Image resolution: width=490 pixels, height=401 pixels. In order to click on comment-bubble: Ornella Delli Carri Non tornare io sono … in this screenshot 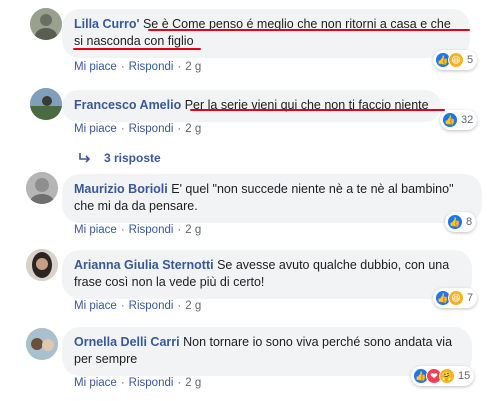, I will do `click(267, 351)`.